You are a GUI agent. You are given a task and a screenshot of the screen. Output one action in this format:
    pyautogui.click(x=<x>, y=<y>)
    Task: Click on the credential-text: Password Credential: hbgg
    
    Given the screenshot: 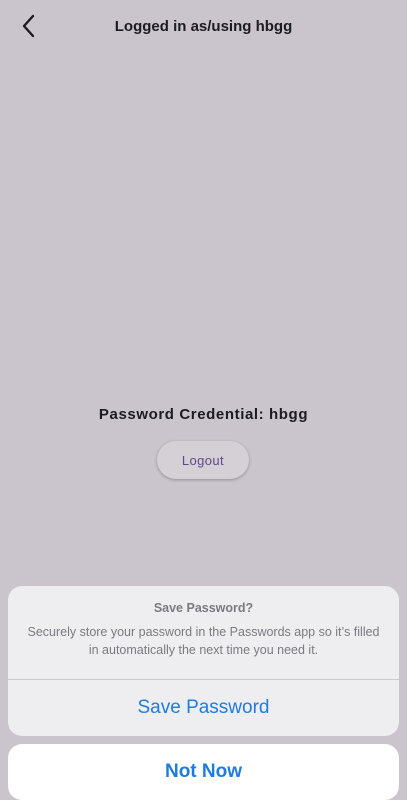 What is the action you would take?
    pyautogui.click(x=203, y=414)
    